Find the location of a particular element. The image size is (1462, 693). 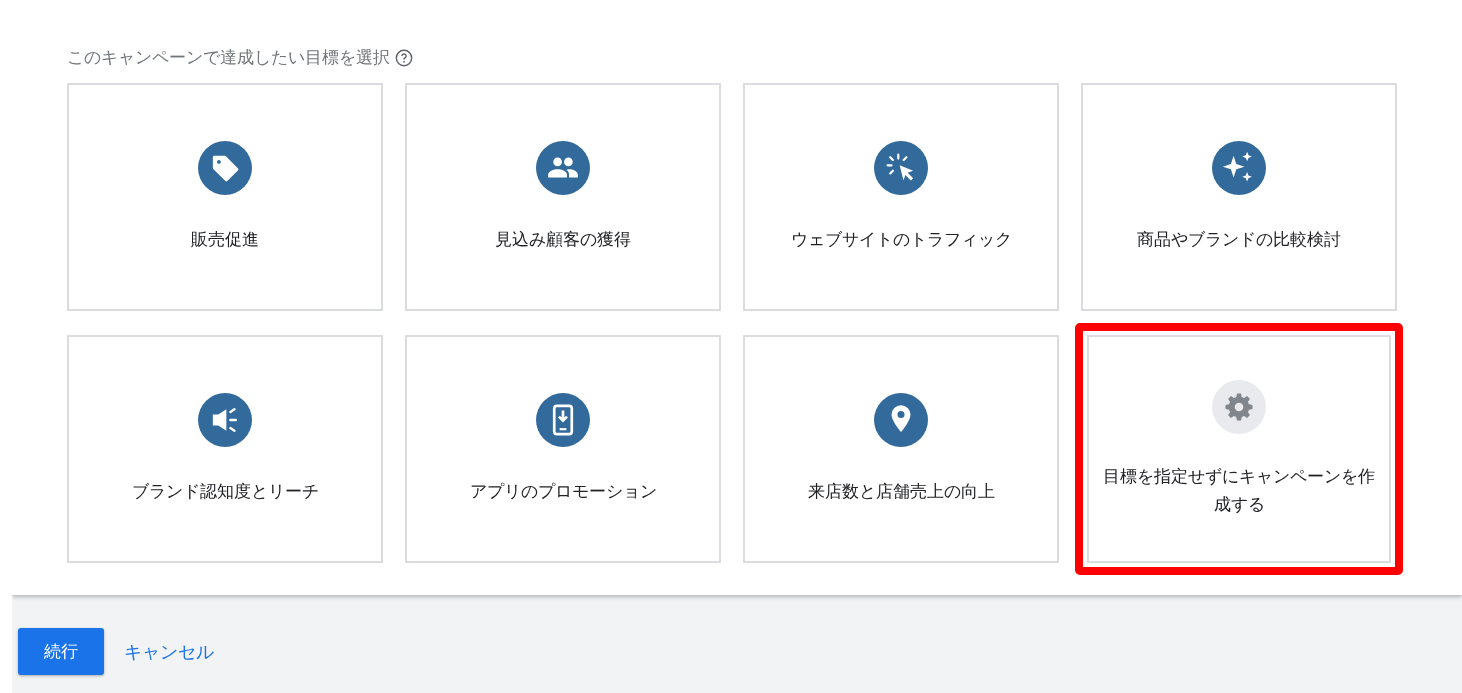

goal-option-card: ウェブサイトのトラフィック is located at coordinates (901, 197).